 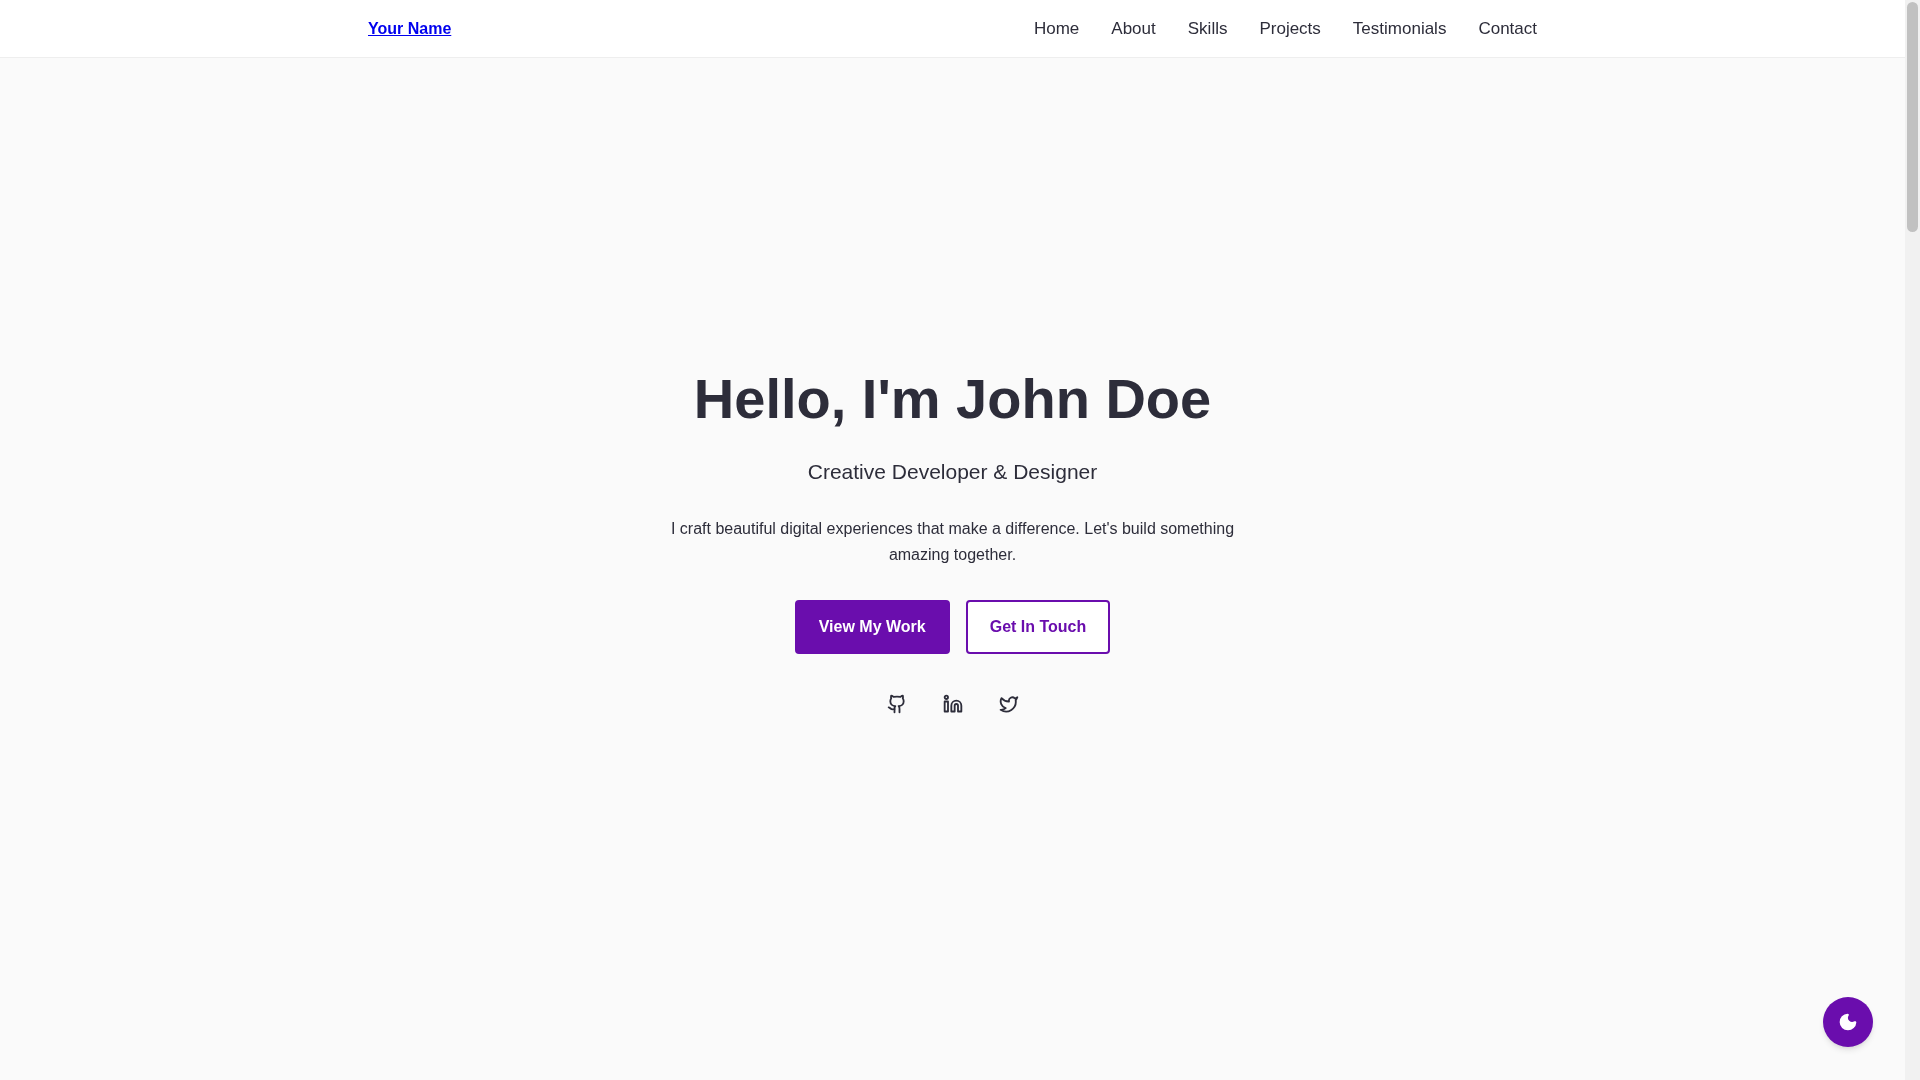 What do you see at coordinates (1290, 28) in the screenshot?
I see `nav-link: Projects` at bounding box center [1290, 28].